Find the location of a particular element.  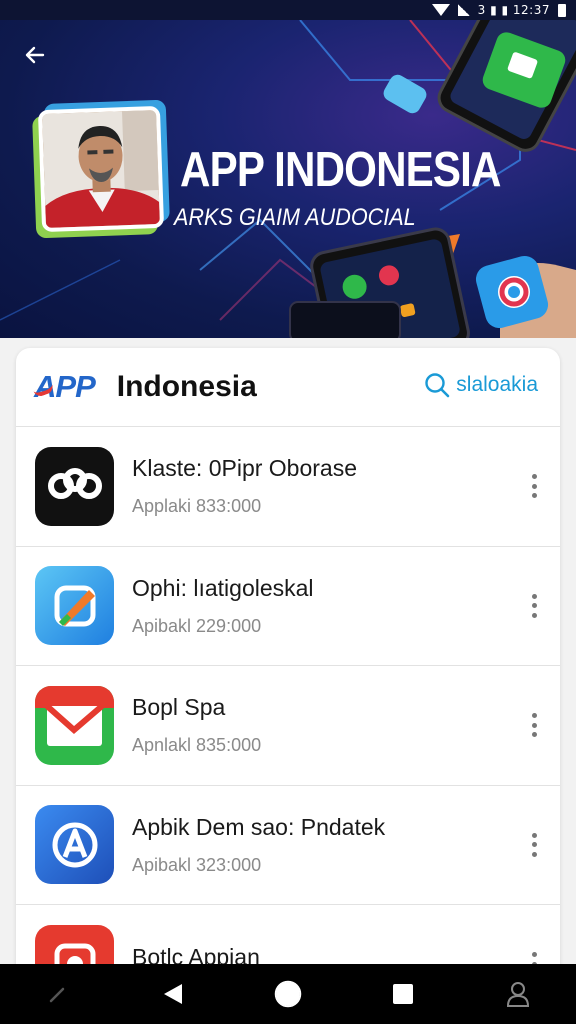

edit-icon is located at coordinates (56, 995).